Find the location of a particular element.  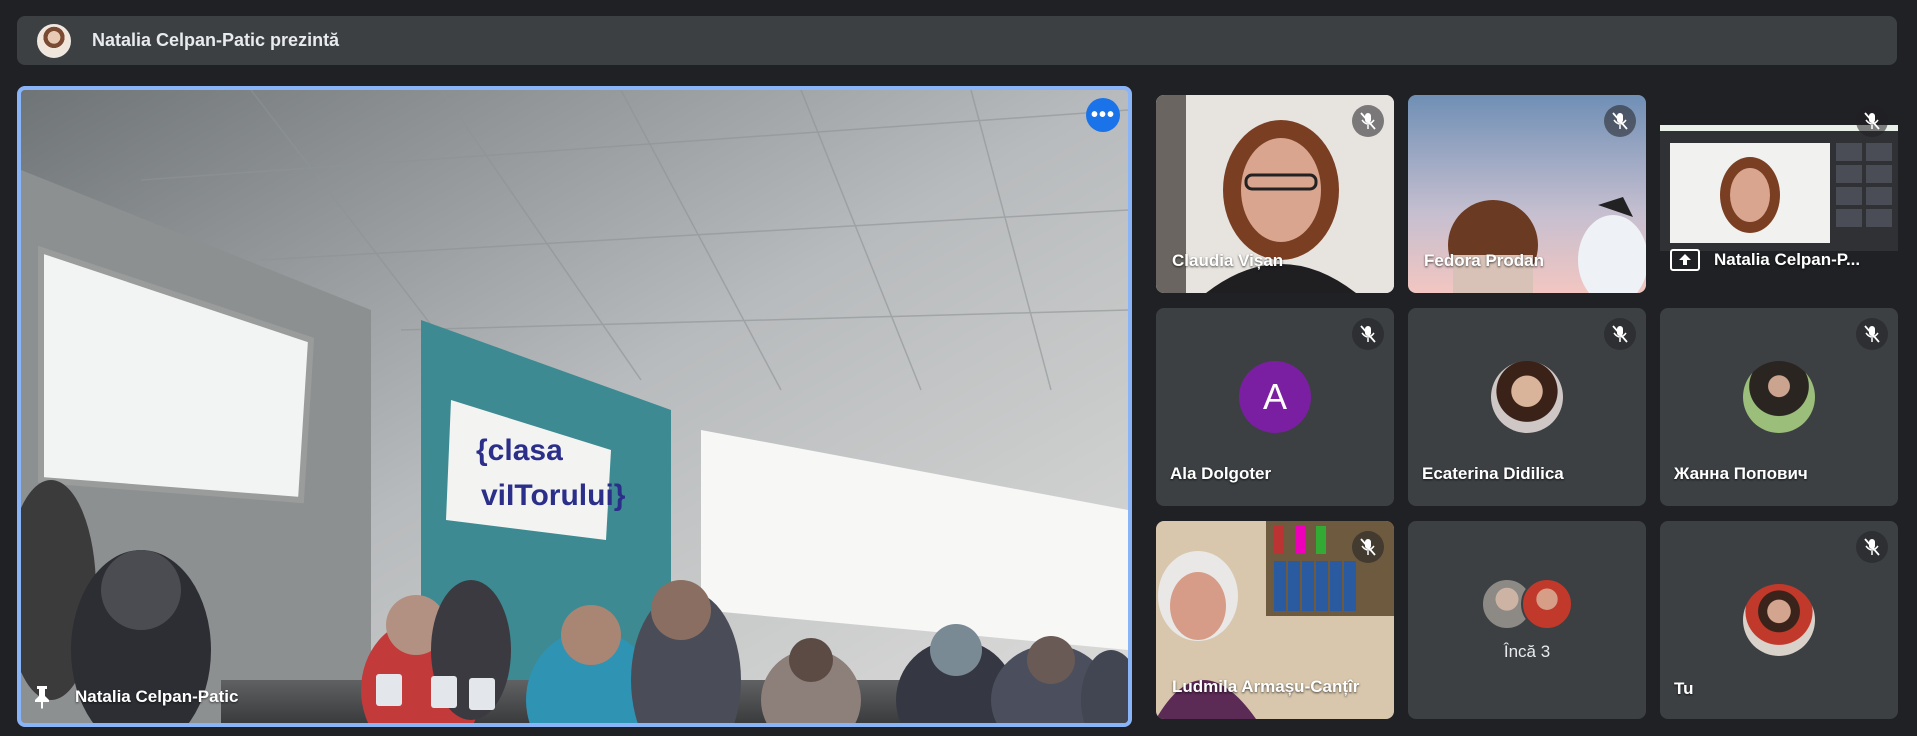

sign-line-1: {clasa is located at coordinates (519, 450).